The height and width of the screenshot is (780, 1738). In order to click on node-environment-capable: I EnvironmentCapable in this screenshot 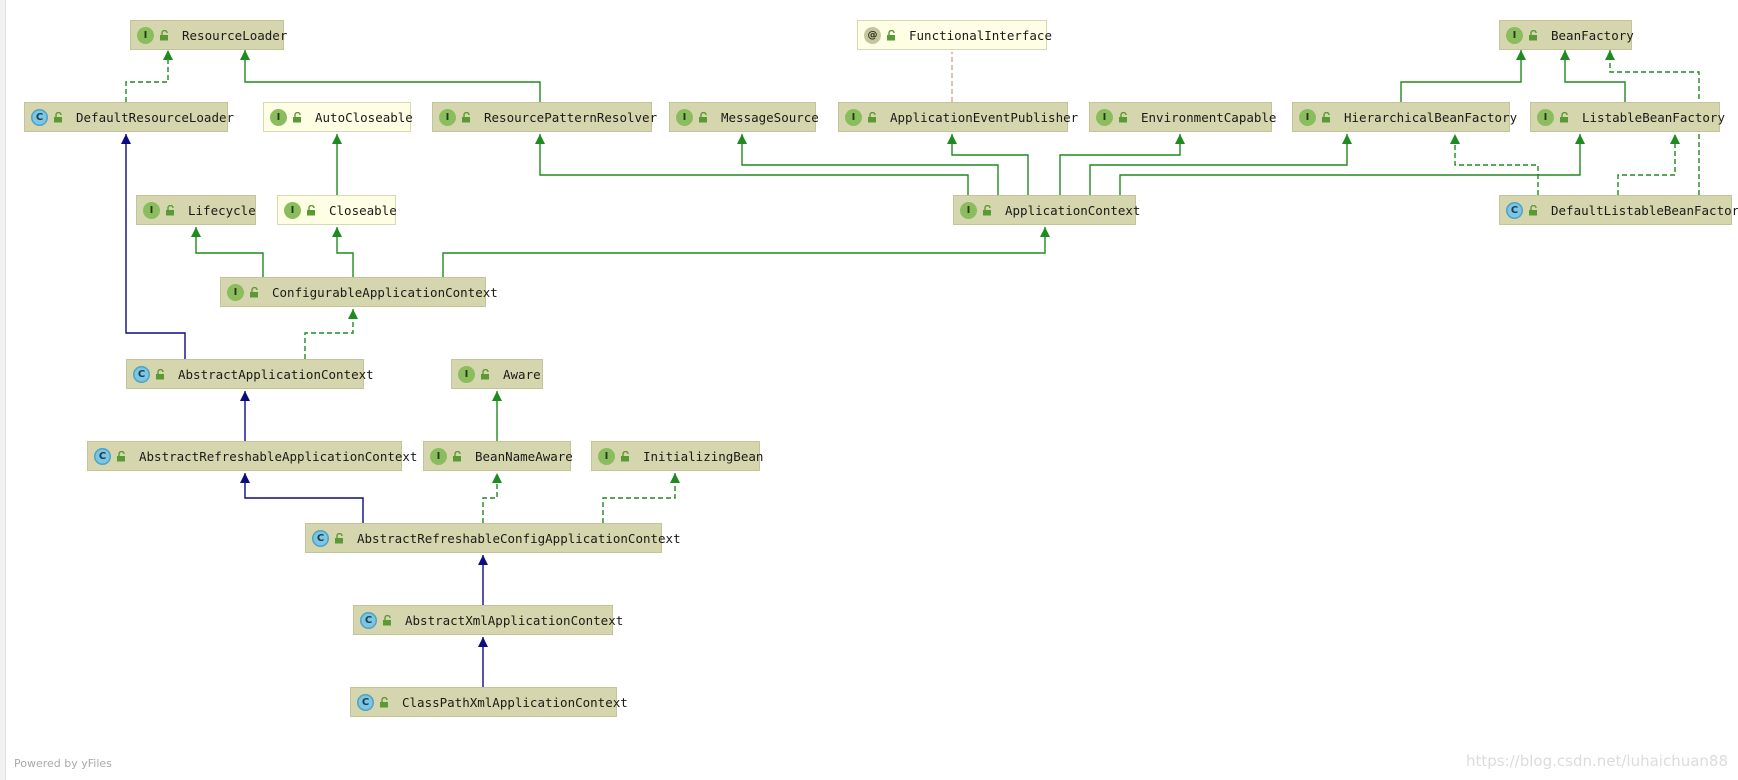, I will do `click(1182, 117)`.